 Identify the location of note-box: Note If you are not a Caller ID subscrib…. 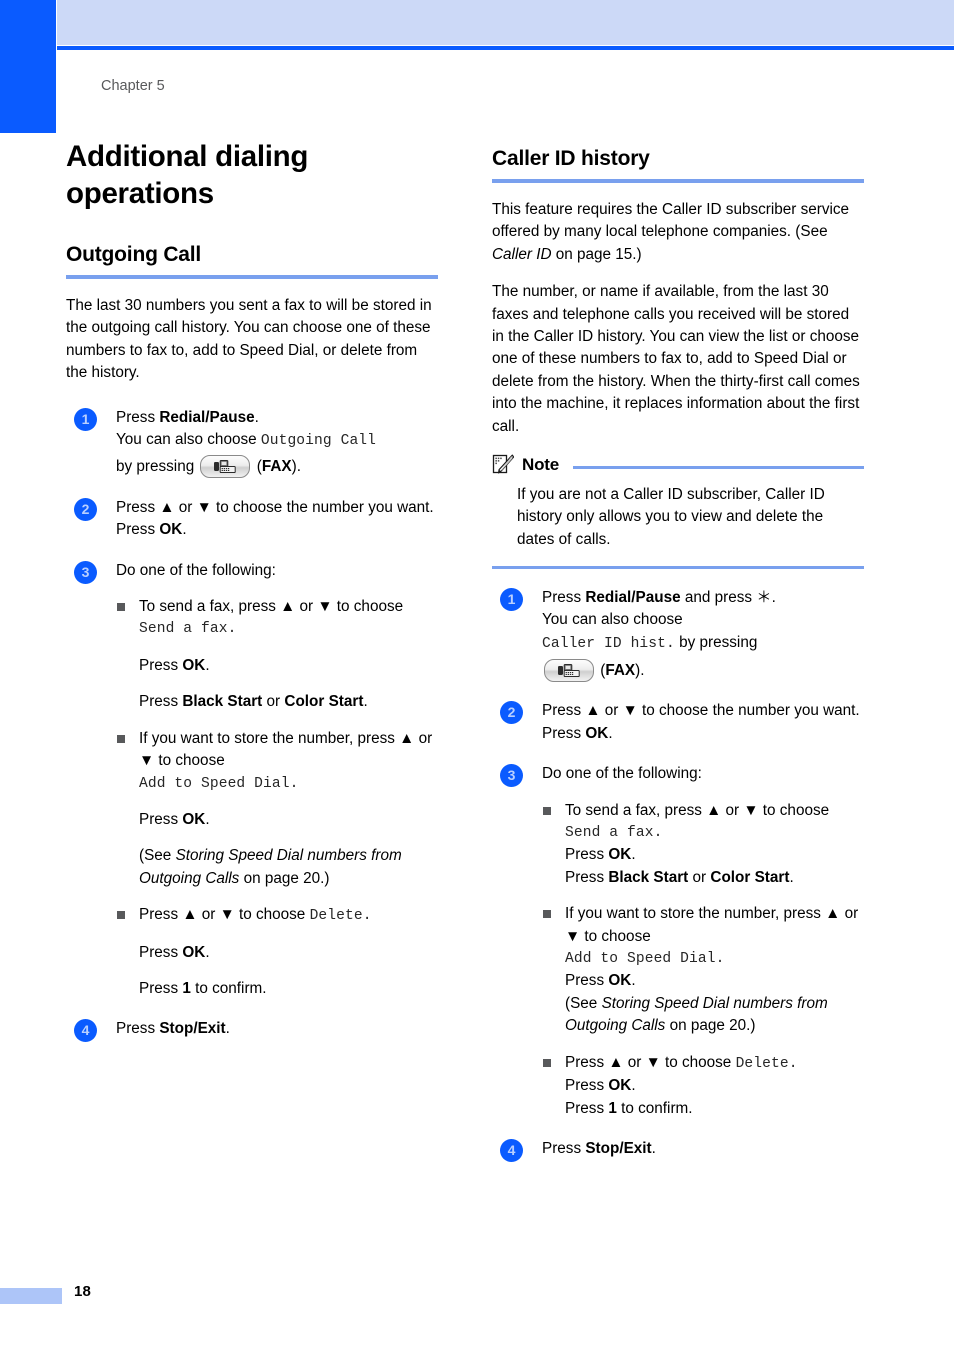
(678, 511).